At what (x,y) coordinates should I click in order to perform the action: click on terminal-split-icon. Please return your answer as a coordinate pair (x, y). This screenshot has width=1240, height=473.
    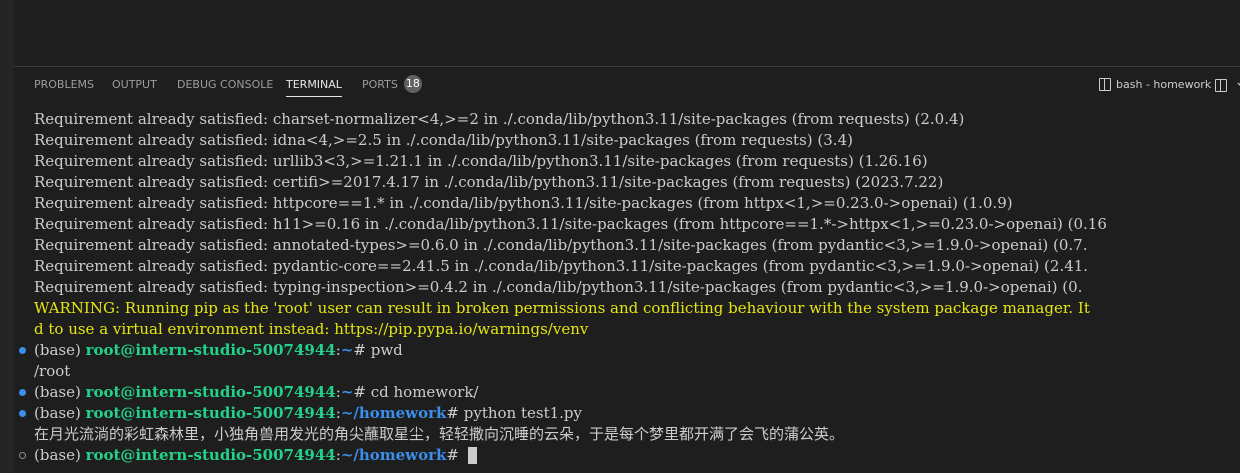
    Looking at the image, I should click on (1105, 84).